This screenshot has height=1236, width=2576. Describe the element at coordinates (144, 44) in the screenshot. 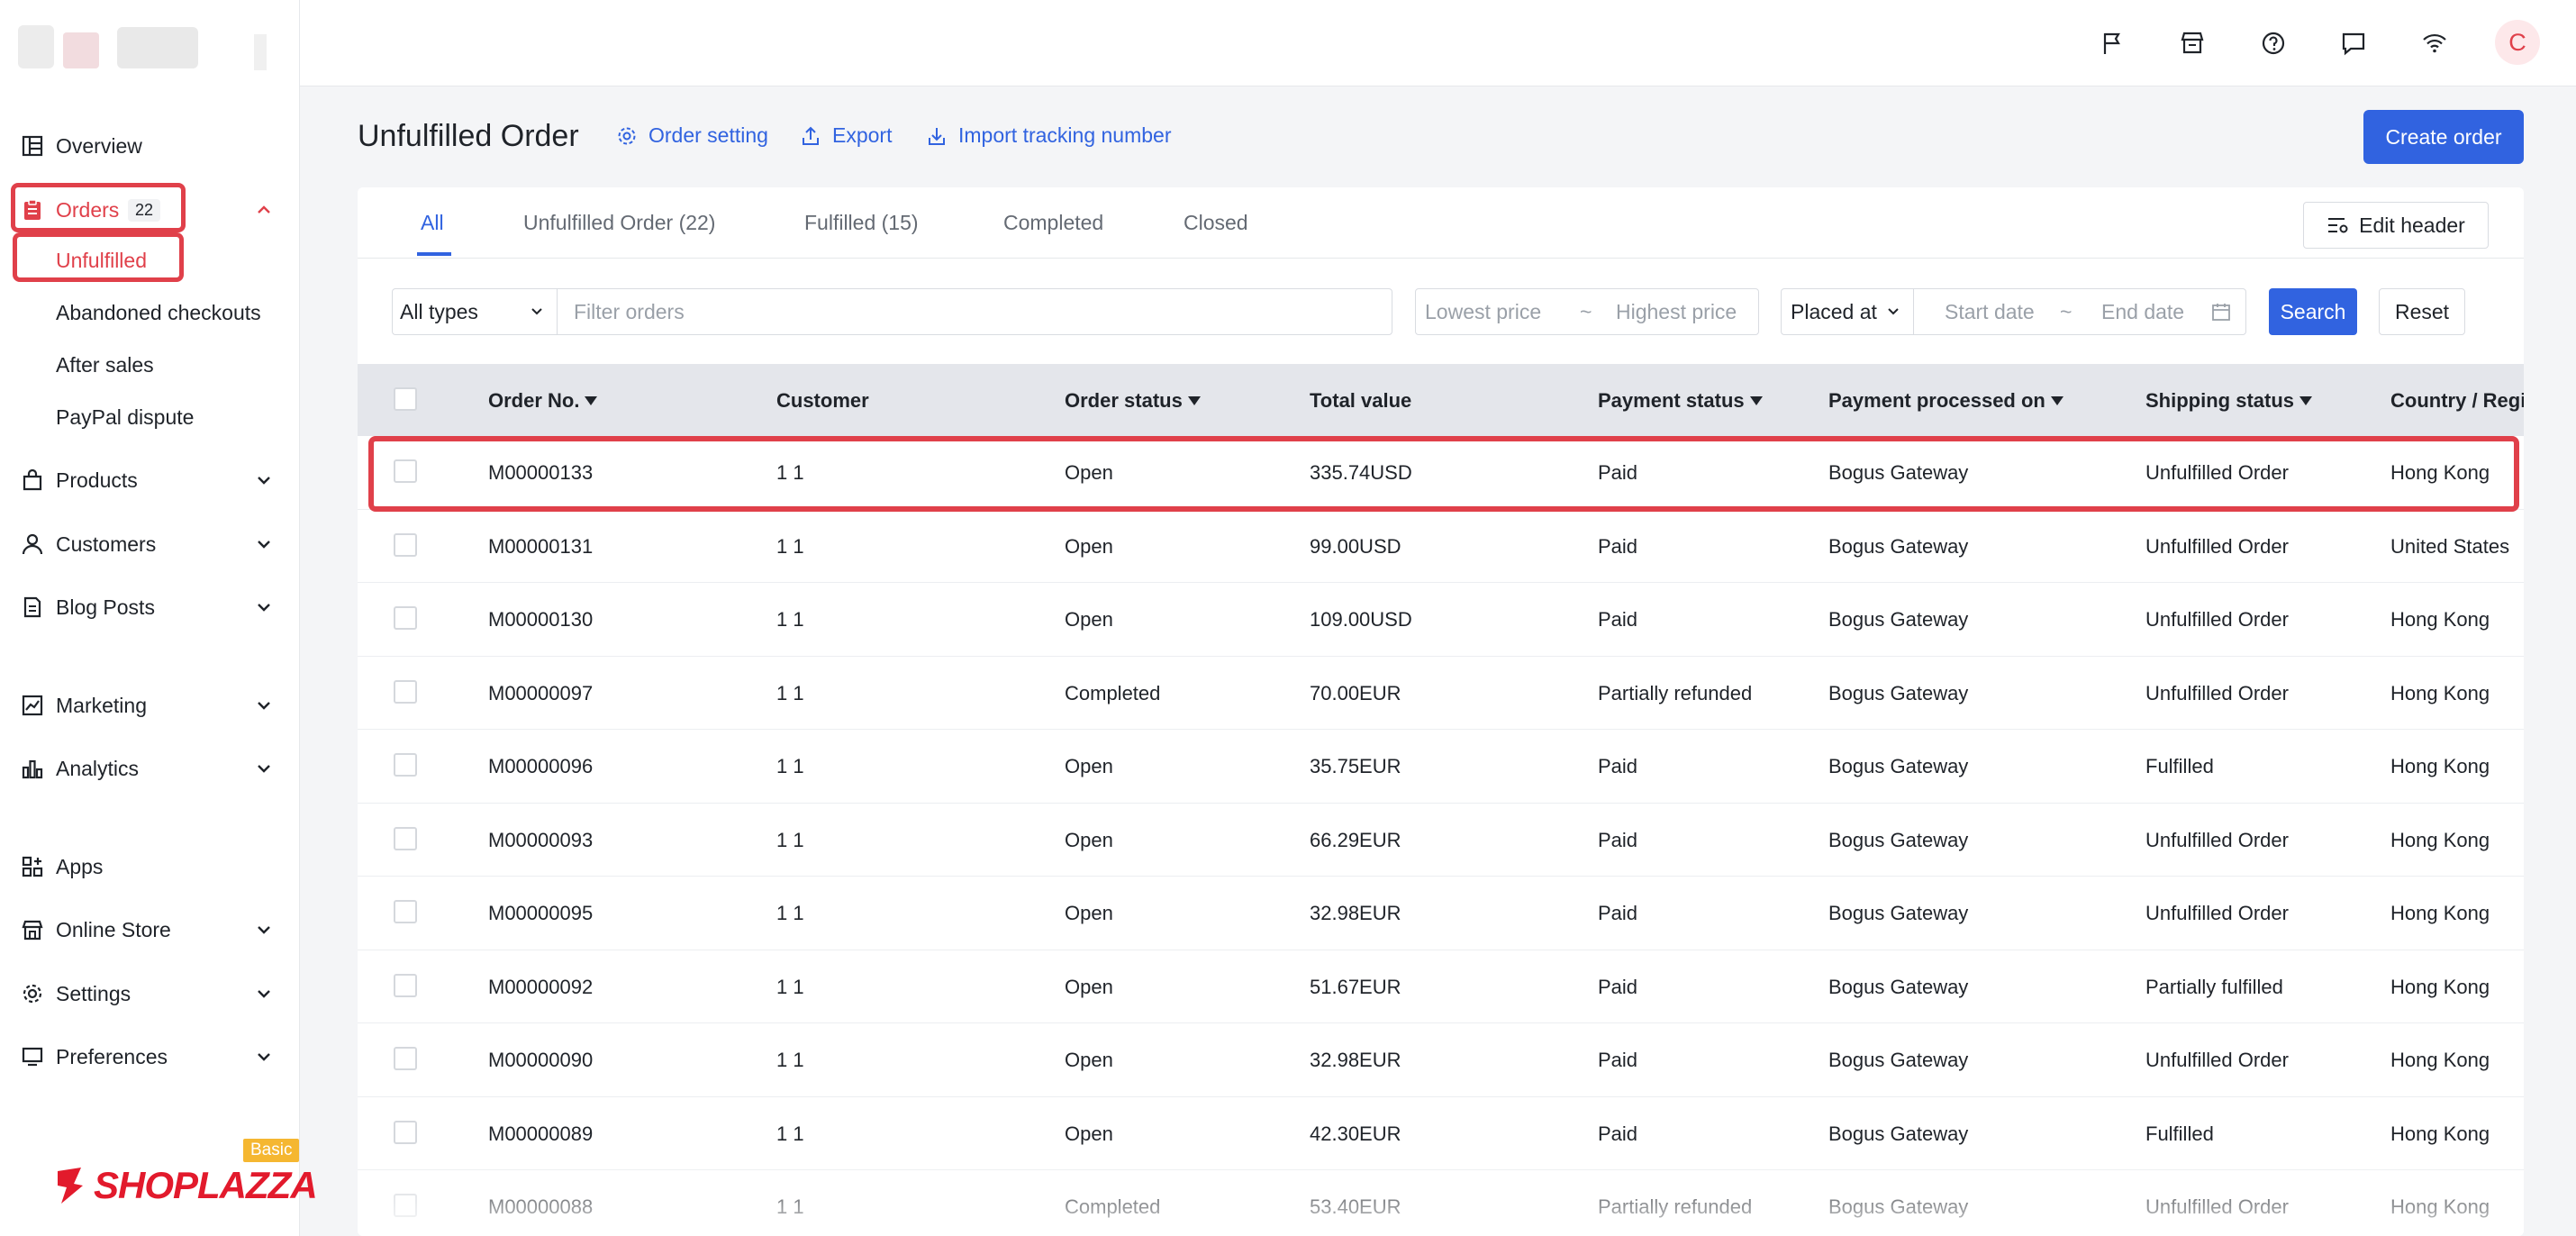

I see `store-logo` at that location.